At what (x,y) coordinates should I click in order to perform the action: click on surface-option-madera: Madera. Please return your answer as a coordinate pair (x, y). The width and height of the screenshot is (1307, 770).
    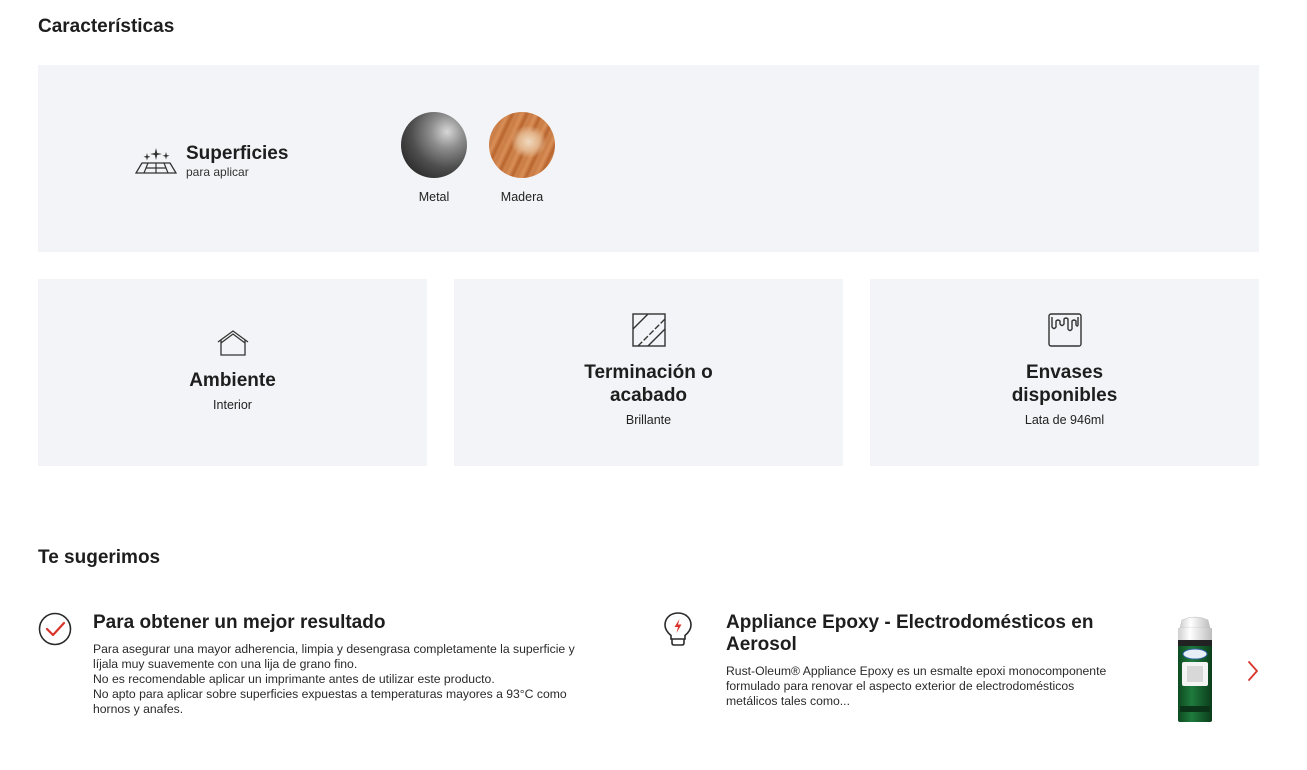
    Looking at the image, I should click on (522, 158).